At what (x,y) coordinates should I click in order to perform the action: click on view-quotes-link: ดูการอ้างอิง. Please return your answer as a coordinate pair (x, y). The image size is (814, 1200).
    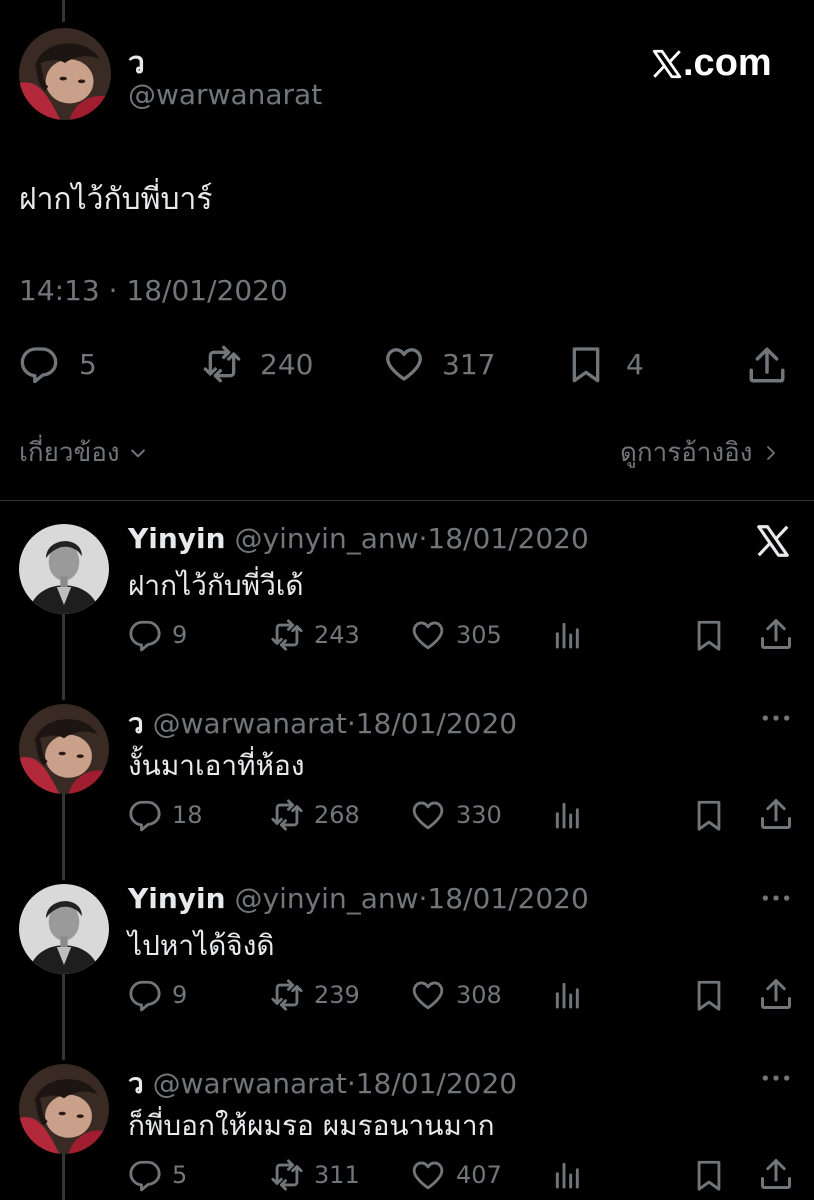
    Looking at the image, I should click on (700, 452).